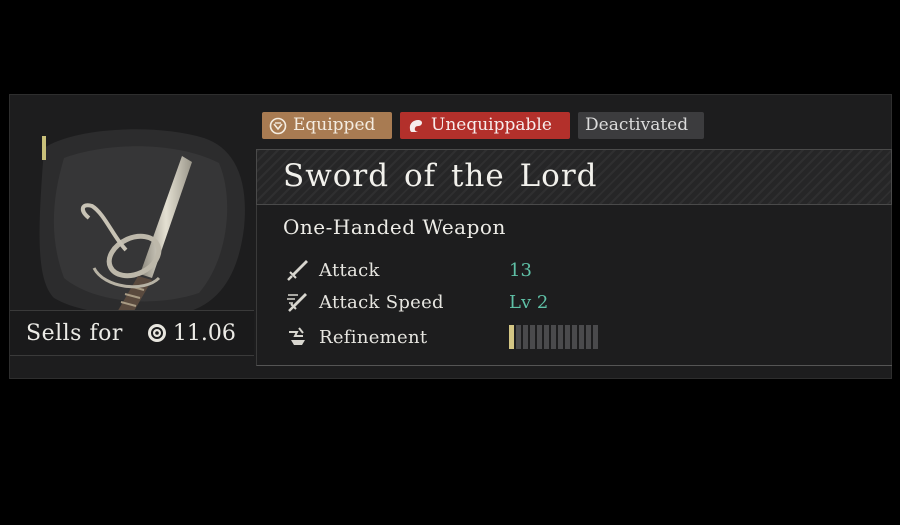 The height and width of the screenshot is (525, 900). Describe the element at coordinates (143, 218) in the screenshot. I see `item-image` at that location.